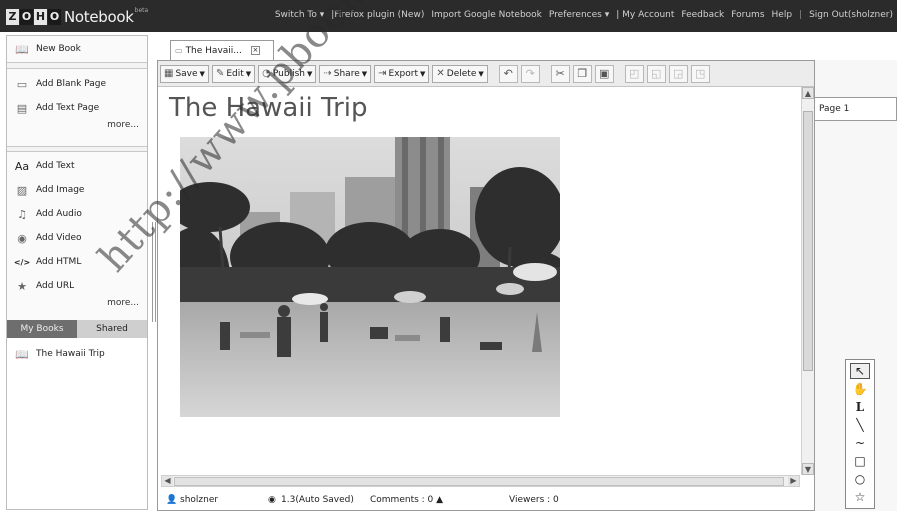 This screenshot has width=897, height=512. What do you see at coordinates (530, 73) in the screenshot?
I see `redo-icon: ↷` at bounding box center [530, 73].